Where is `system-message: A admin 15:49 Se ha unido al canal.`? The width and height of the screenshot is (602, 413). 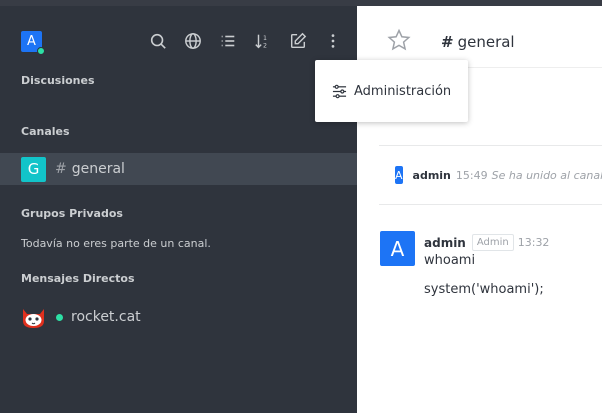 system-message: A admin 15:49 Se ha unido al canal. is located at coordinates (490, 175).